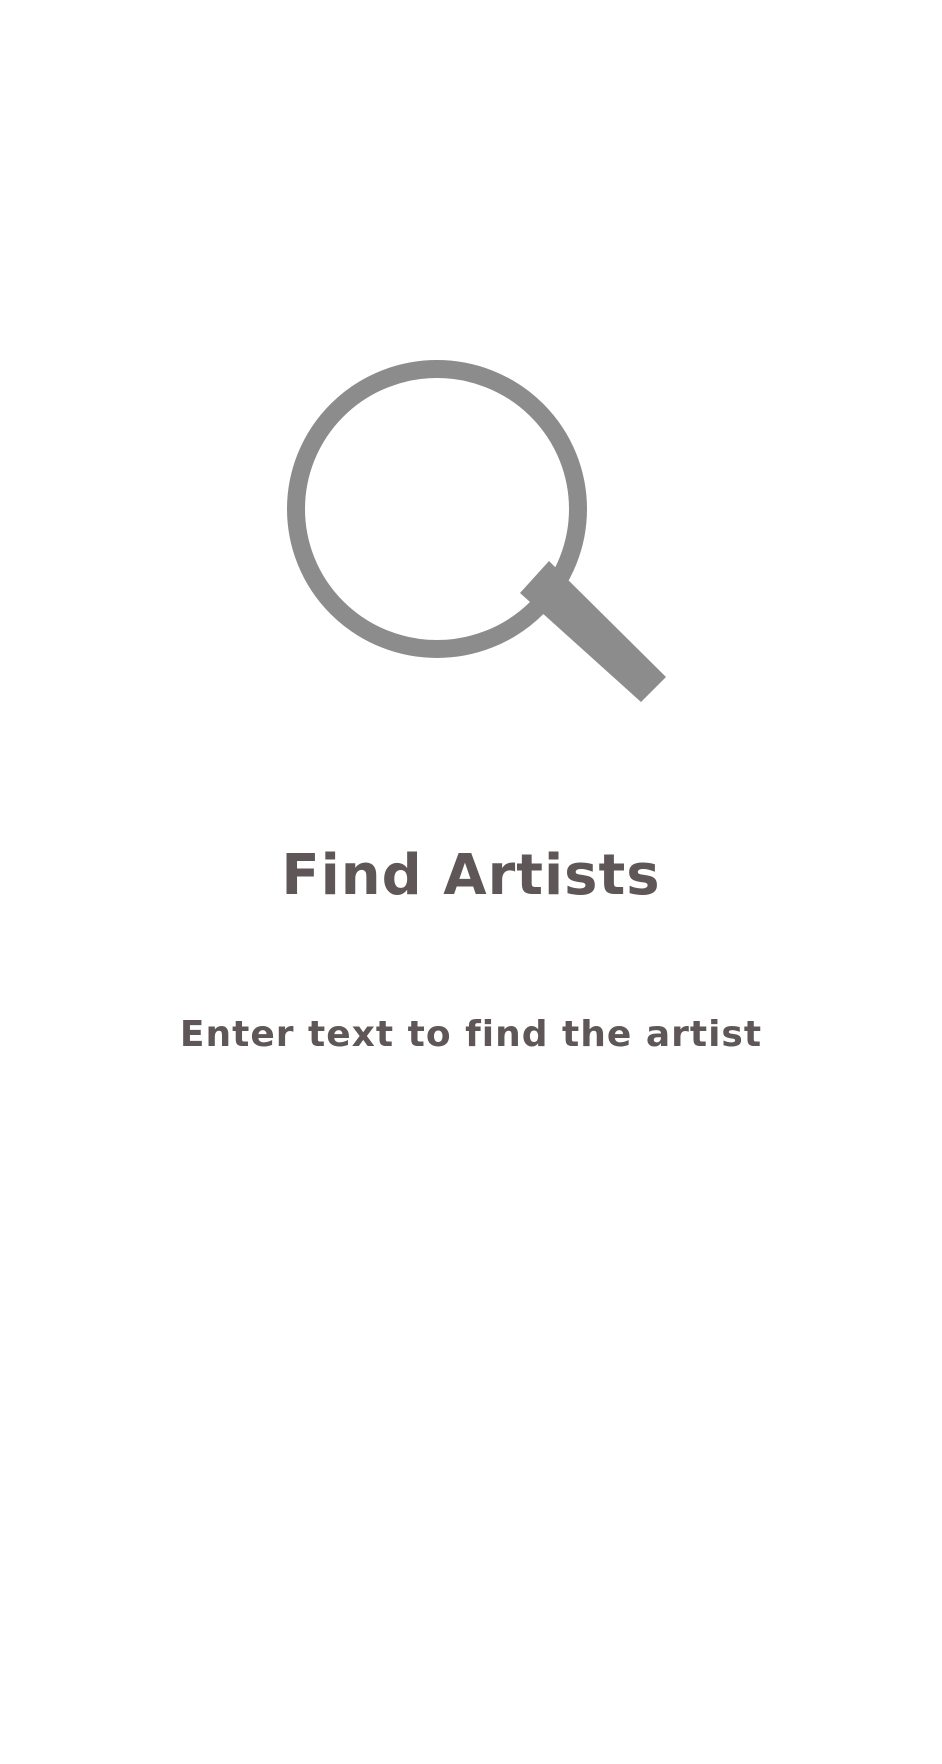 This screenshot has width=942, height=1764. What do you see at coordinates (471, 875) in the screenshot?
I see `empty-state-title: Find Artists` at bounding box center [471, 875].